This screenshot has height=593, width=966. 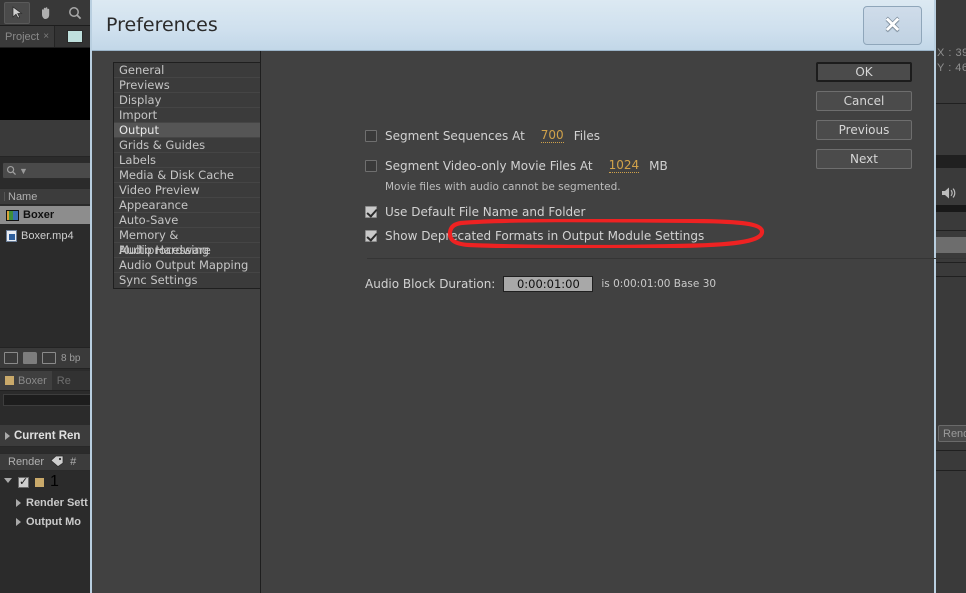 I want to click on sidebar-item-import: Import, so click(x=187, y=115).